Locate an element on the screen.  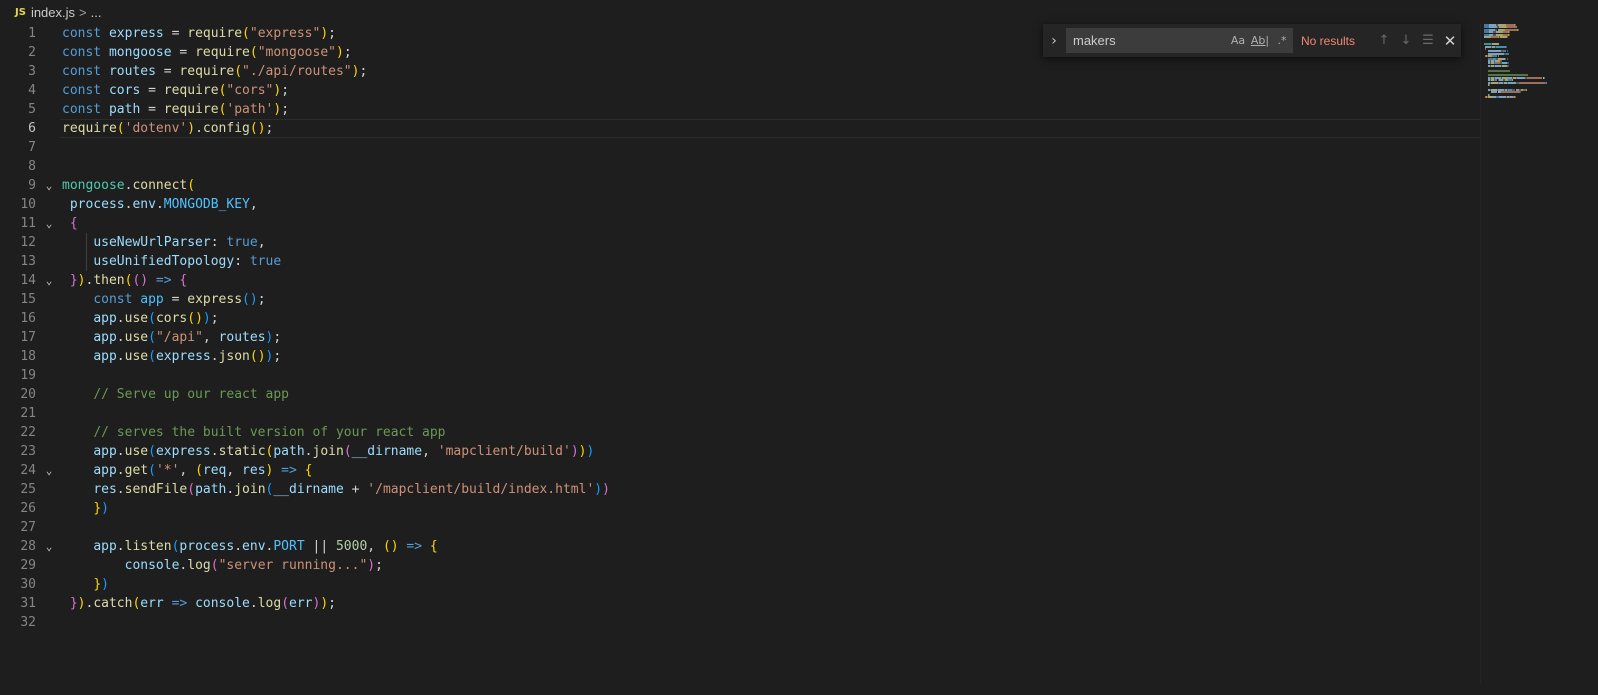
line-number: 21 is located at coordinates (28, 413).